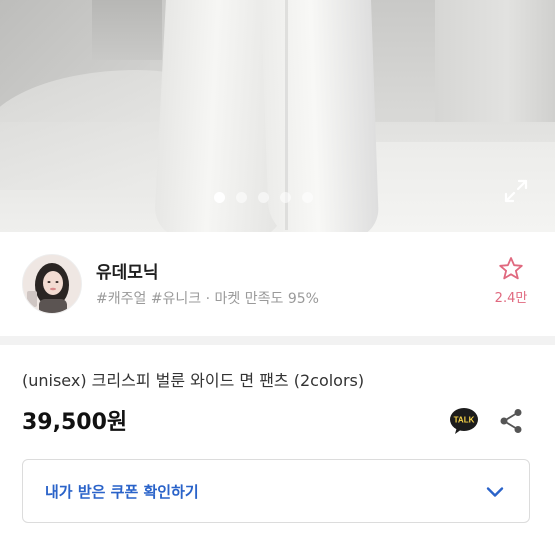  I want to click on photo-background, so click(127, 30).